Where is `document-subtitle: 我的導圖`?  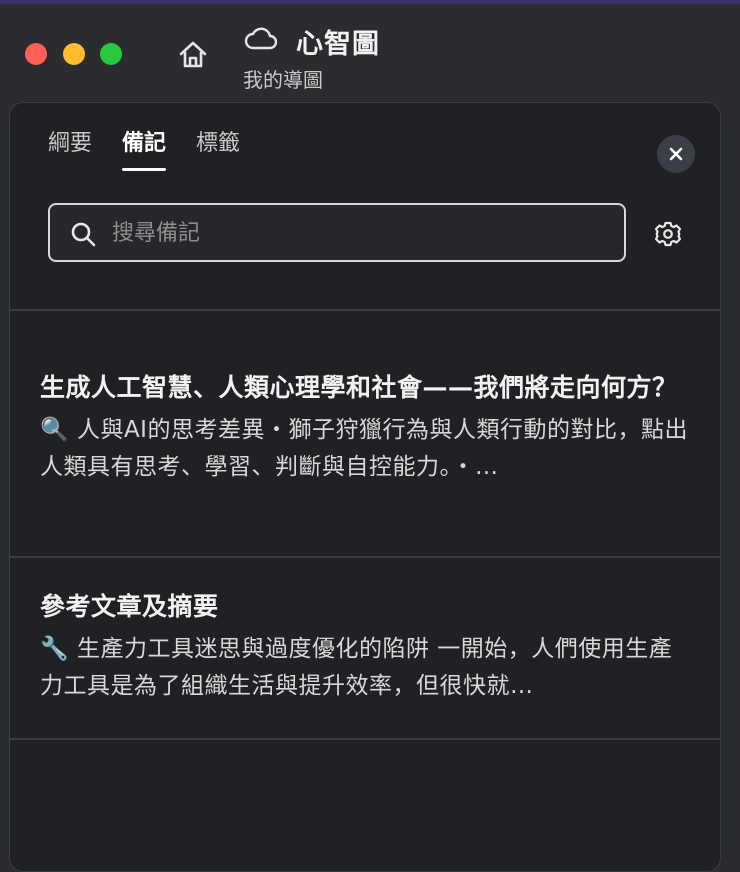
document-subtitle: 我的導圖 is located at coordinates (283, 78).